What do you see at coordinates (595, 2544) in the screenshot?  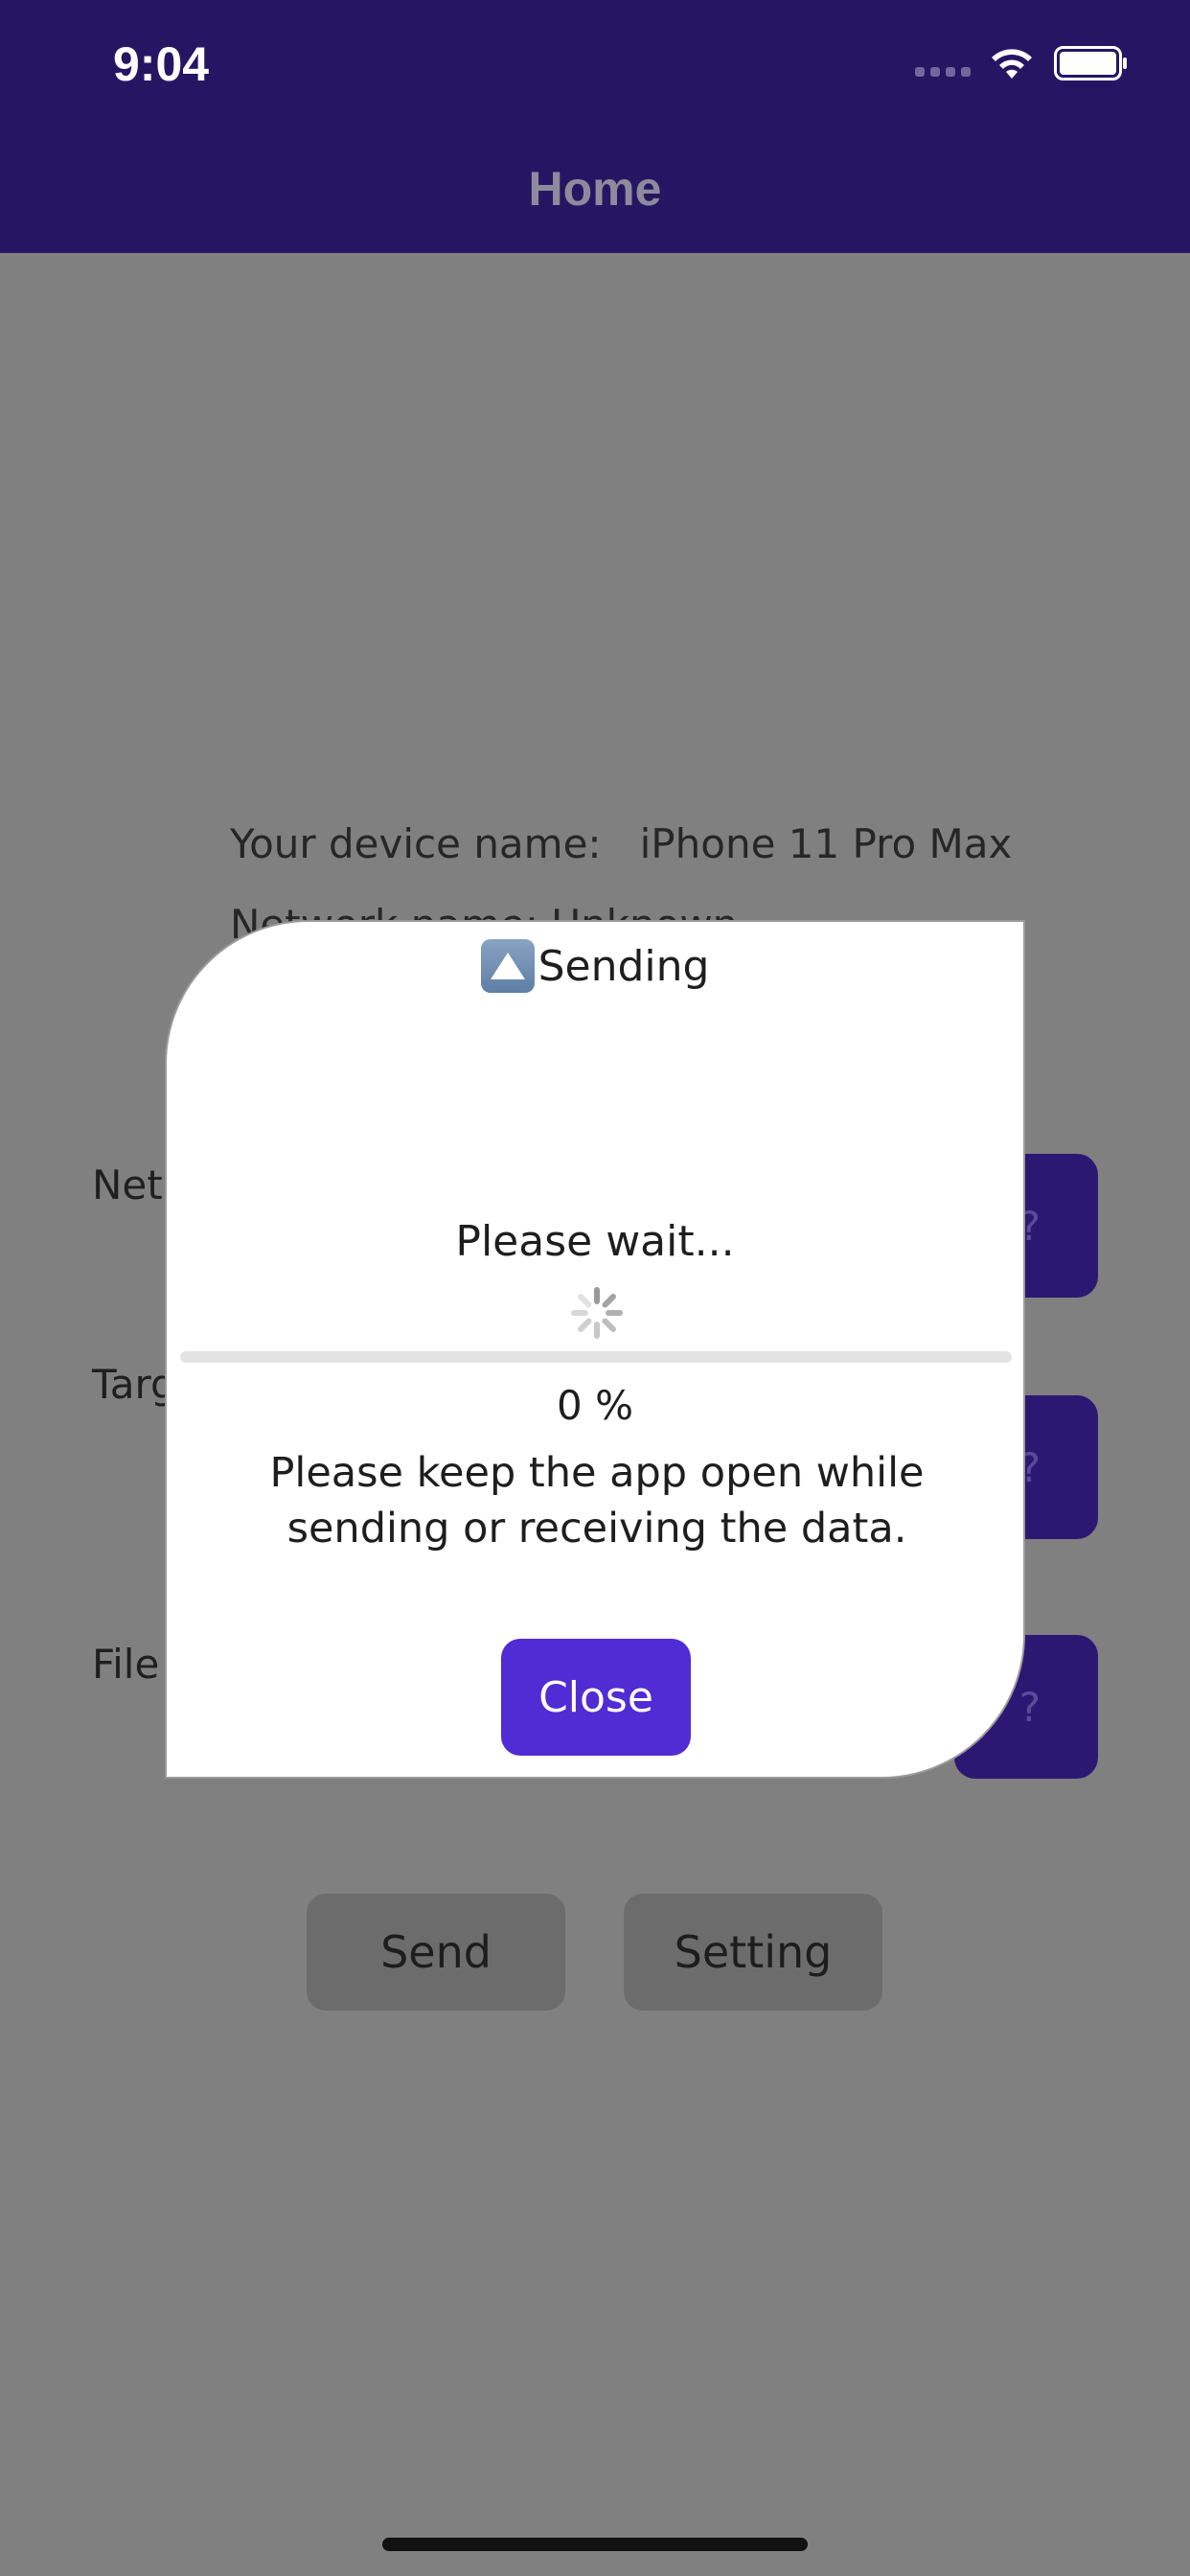 I see `home-indicator` at bounding box center [595, 2544].